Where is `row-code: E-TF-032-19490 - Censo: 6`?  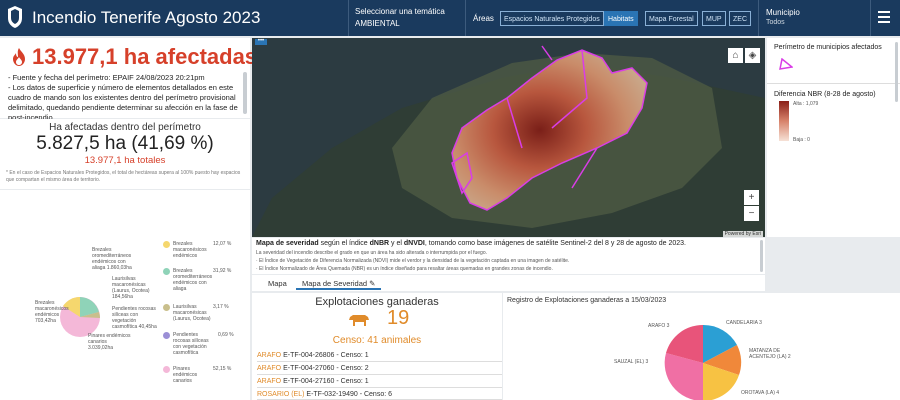
row-code: E-TF-032-19490 - Censo: 6 is located at coordinates (348, 394).